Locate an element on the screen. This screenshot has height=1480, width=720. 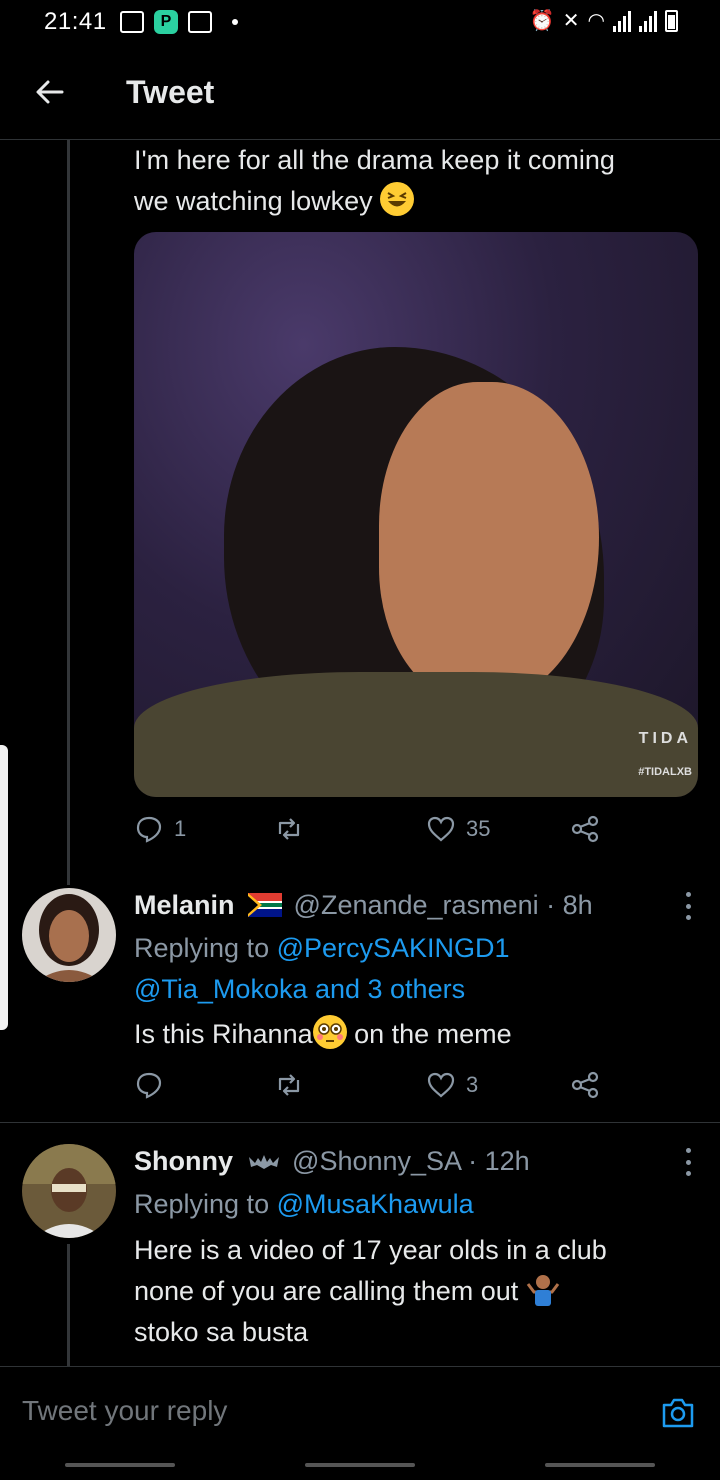
reply-button is located at coordinates (149, 1085).